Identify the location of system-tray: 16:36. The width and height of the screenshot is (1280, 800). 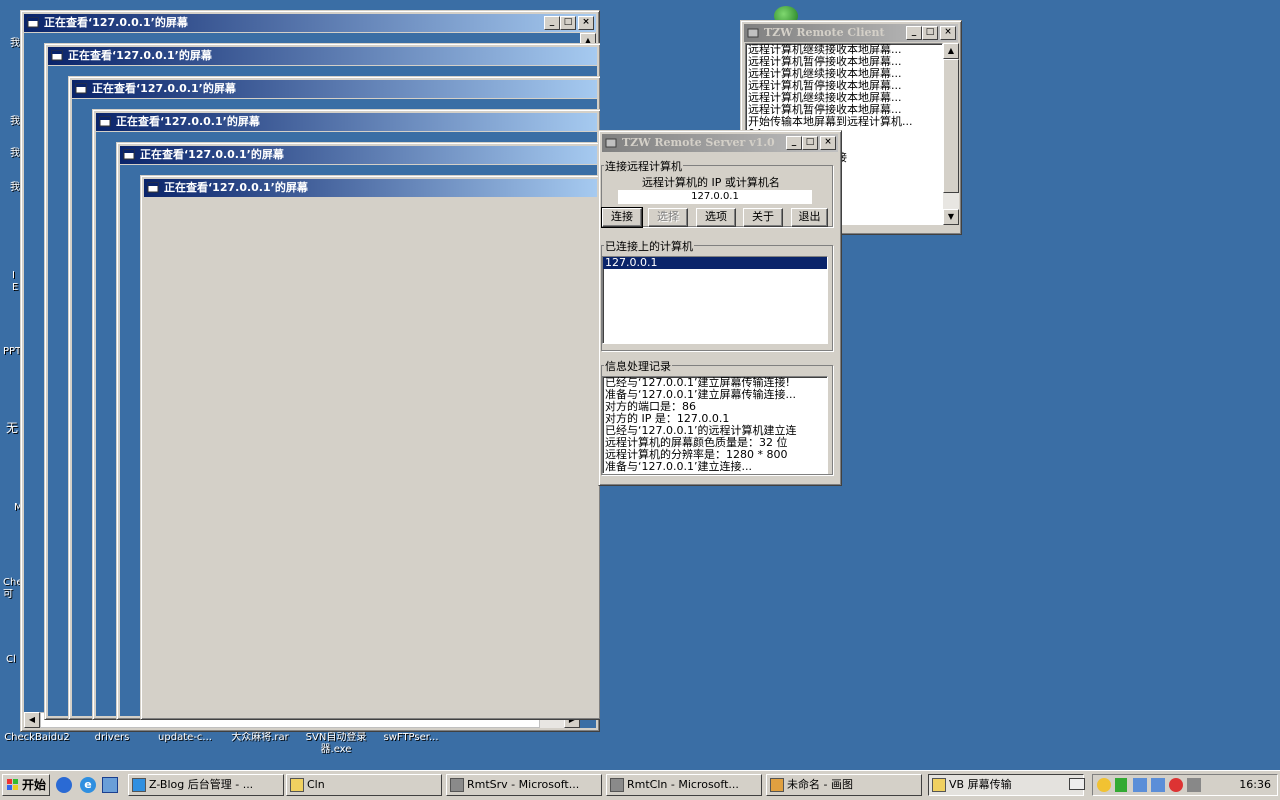
(1173, 785).